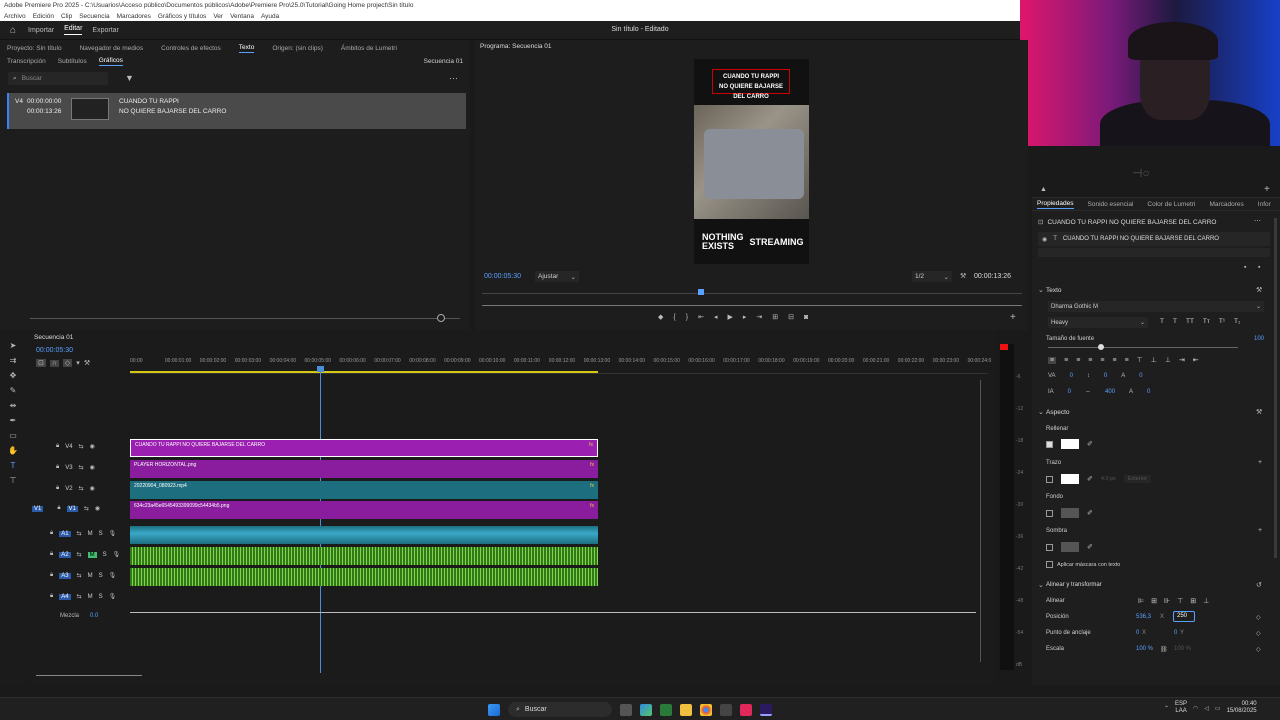  Describe the element at coordinates (1164, 649) in the screenshot. I see `link-icon: ⛓` at that location.